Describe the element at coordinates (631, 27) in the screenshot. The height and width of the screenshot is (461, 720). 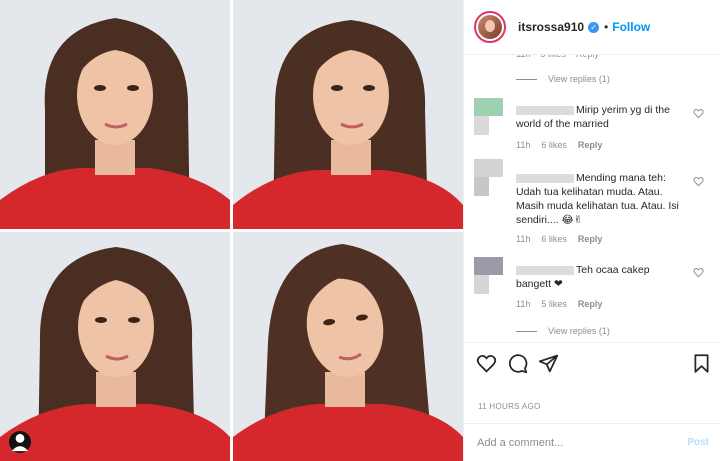
I see `follow-button: Follow` at that location.